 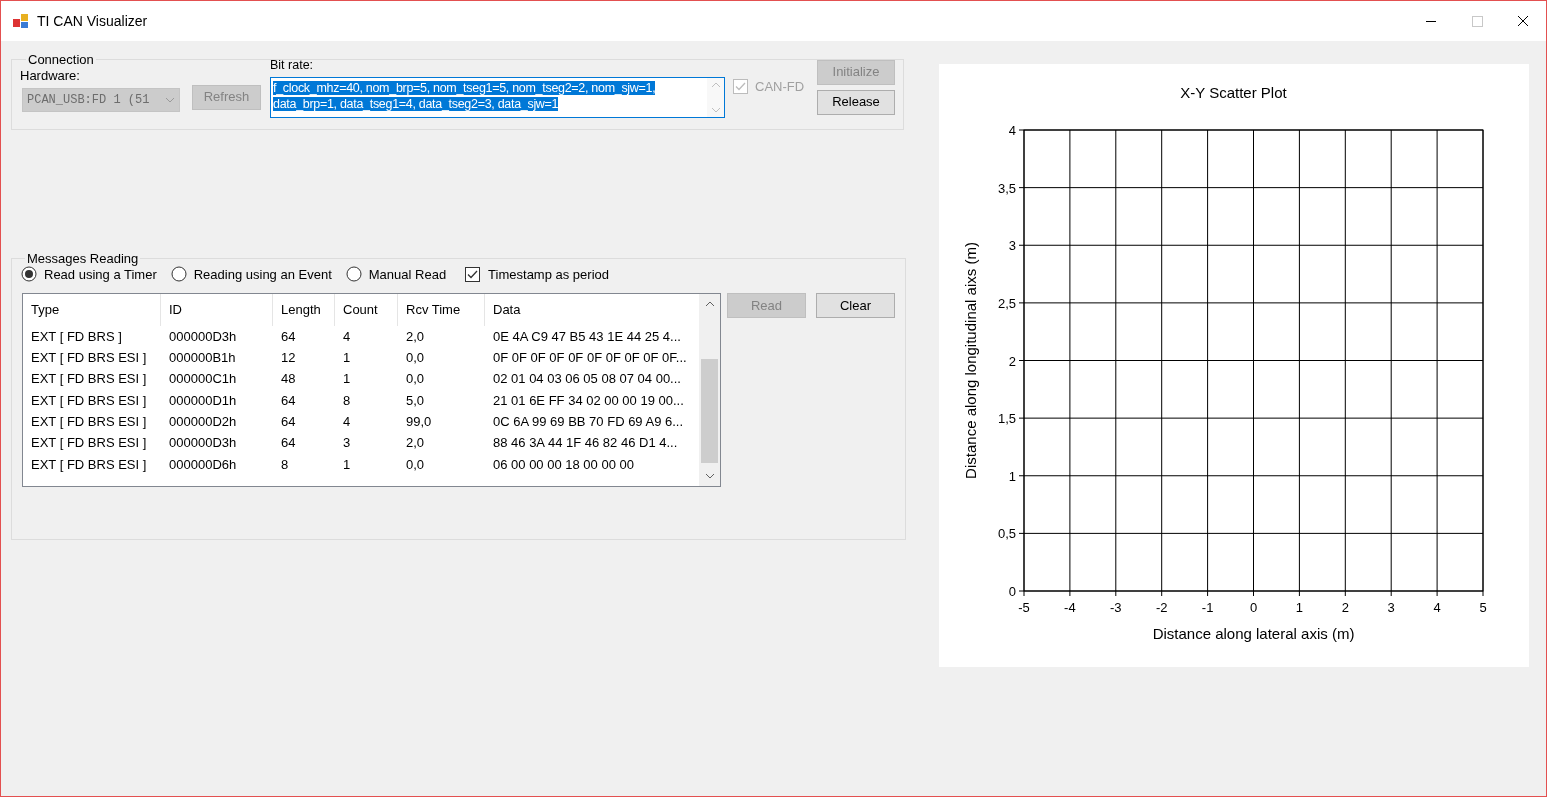 What do you see at coordinates (1024, 607) in the screenshot?
I see `x-tick-label: -5` at bounding box center [1024, 607].